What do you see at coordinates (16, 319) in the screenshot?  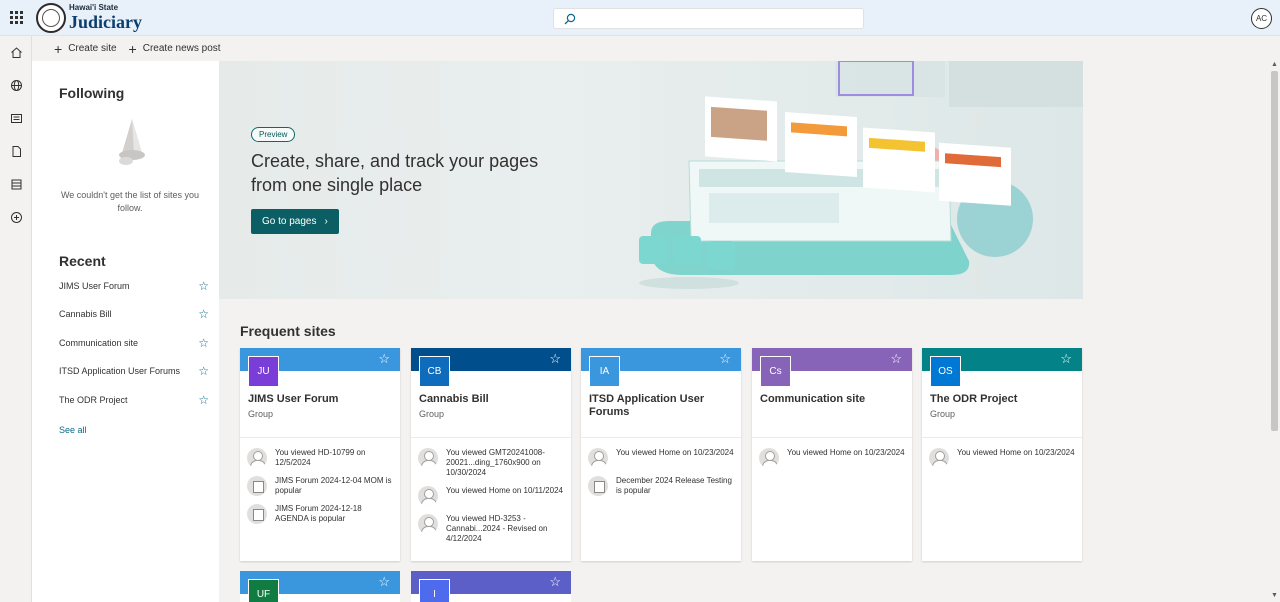 I see `app-rail` at bounding box center [16, 319].